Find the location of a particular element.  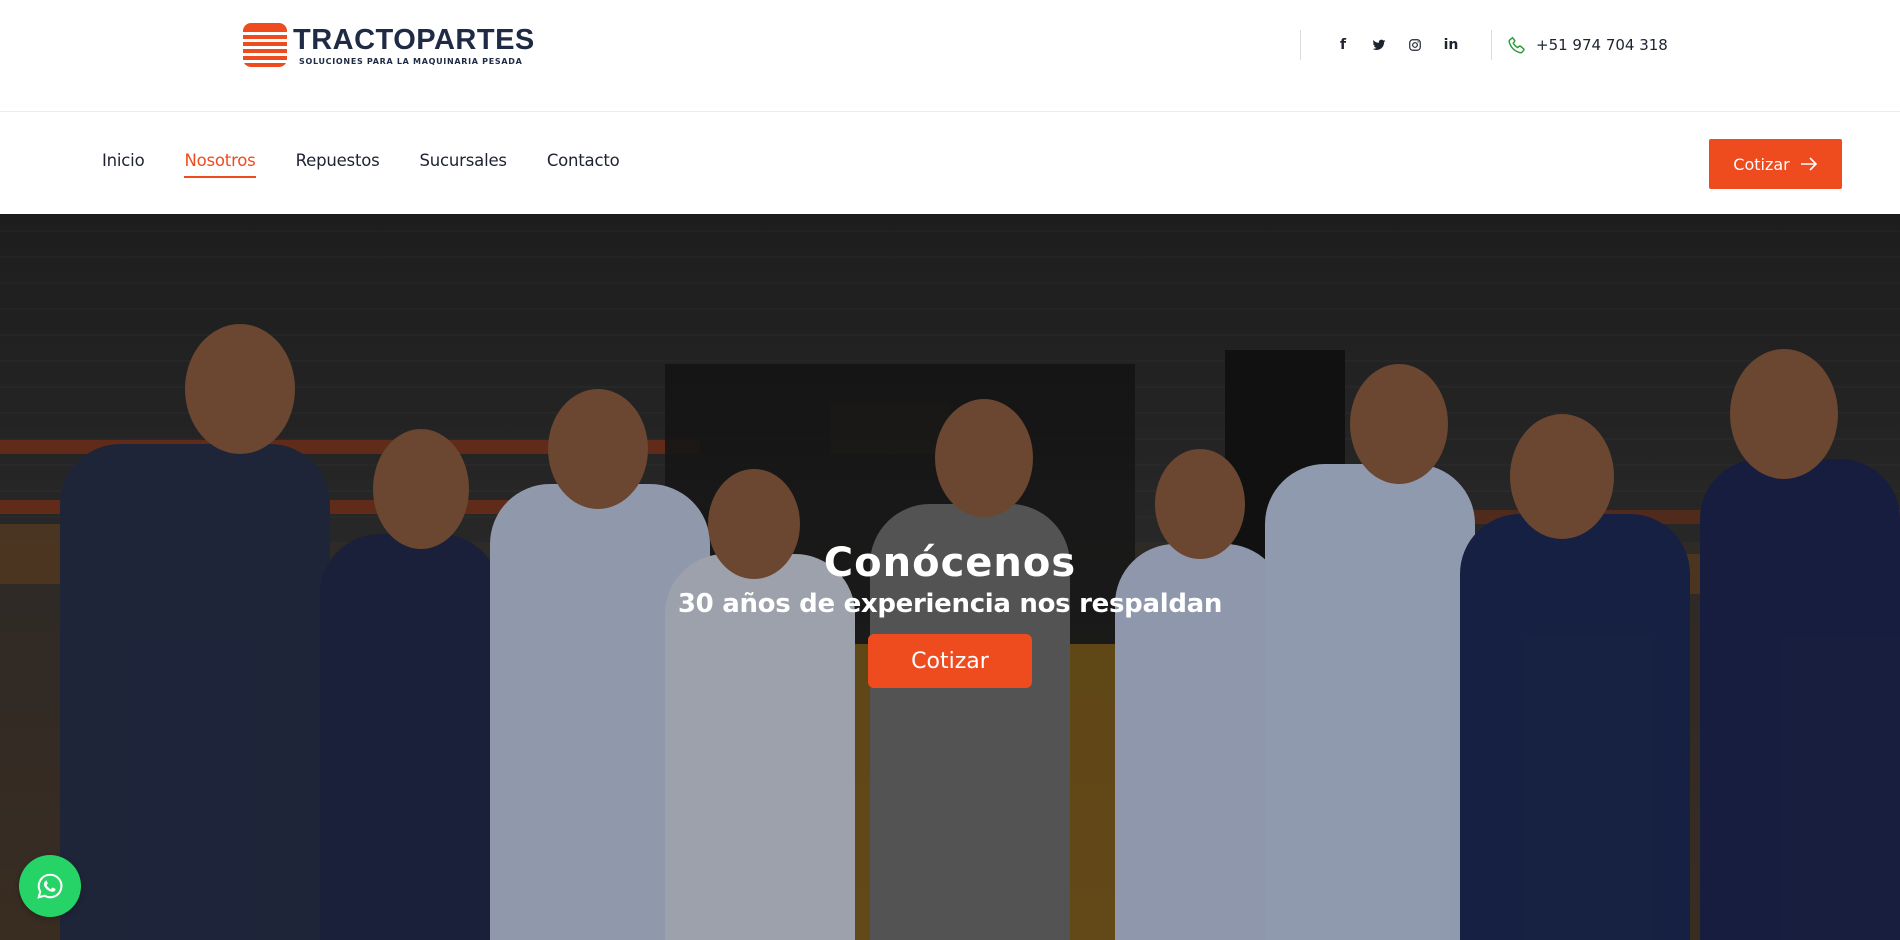

brand-tagline: SOLUCIONES PARA LA MAQUINARIA PESADA is located at coordinates (411, 61).